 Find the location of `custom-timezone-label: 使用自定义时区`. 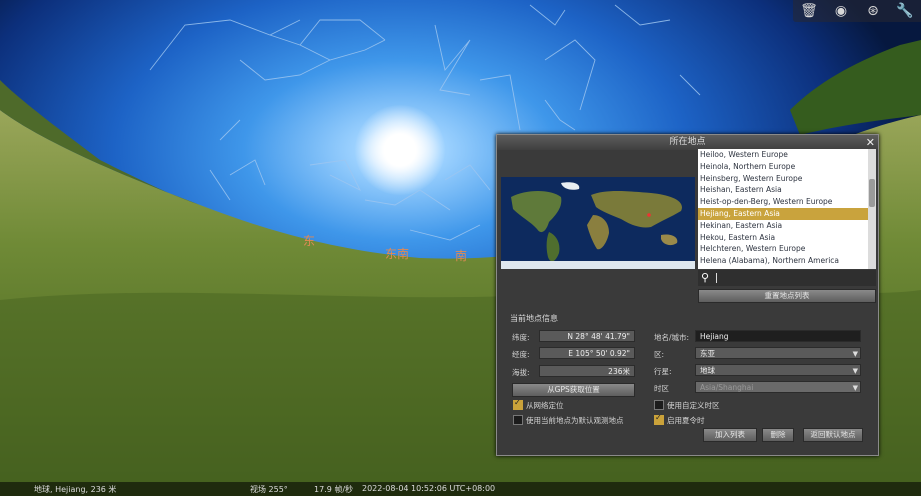

custom-timezone-label: 使用自定义时区 is located at coordinates (693, 405).